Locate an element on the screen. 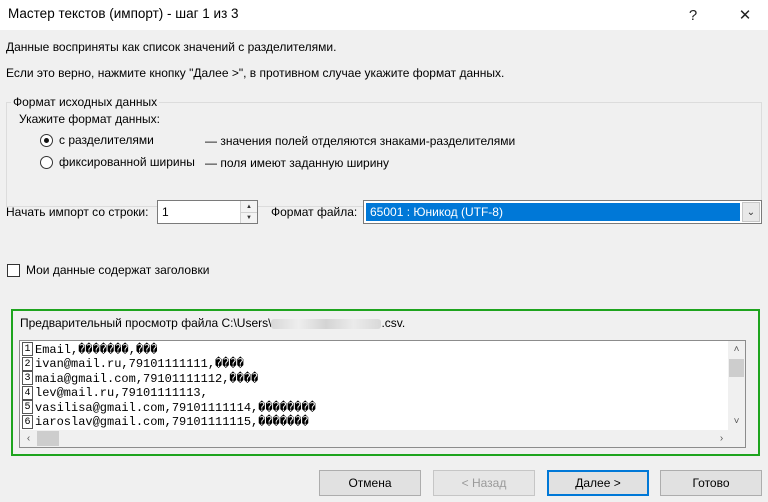 The image size is (768, 502). horizontal-scroll-thumb is located at coordinates (48, 438).